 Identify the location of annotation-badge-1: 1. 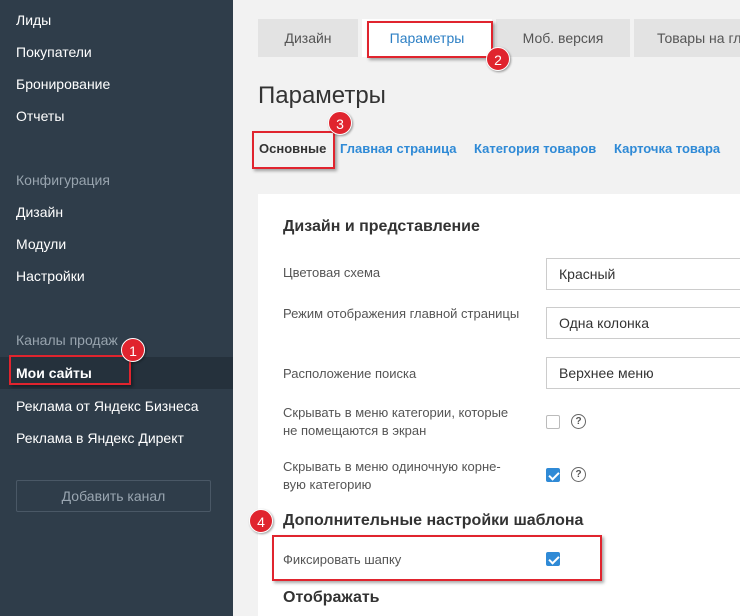
(133, 350).